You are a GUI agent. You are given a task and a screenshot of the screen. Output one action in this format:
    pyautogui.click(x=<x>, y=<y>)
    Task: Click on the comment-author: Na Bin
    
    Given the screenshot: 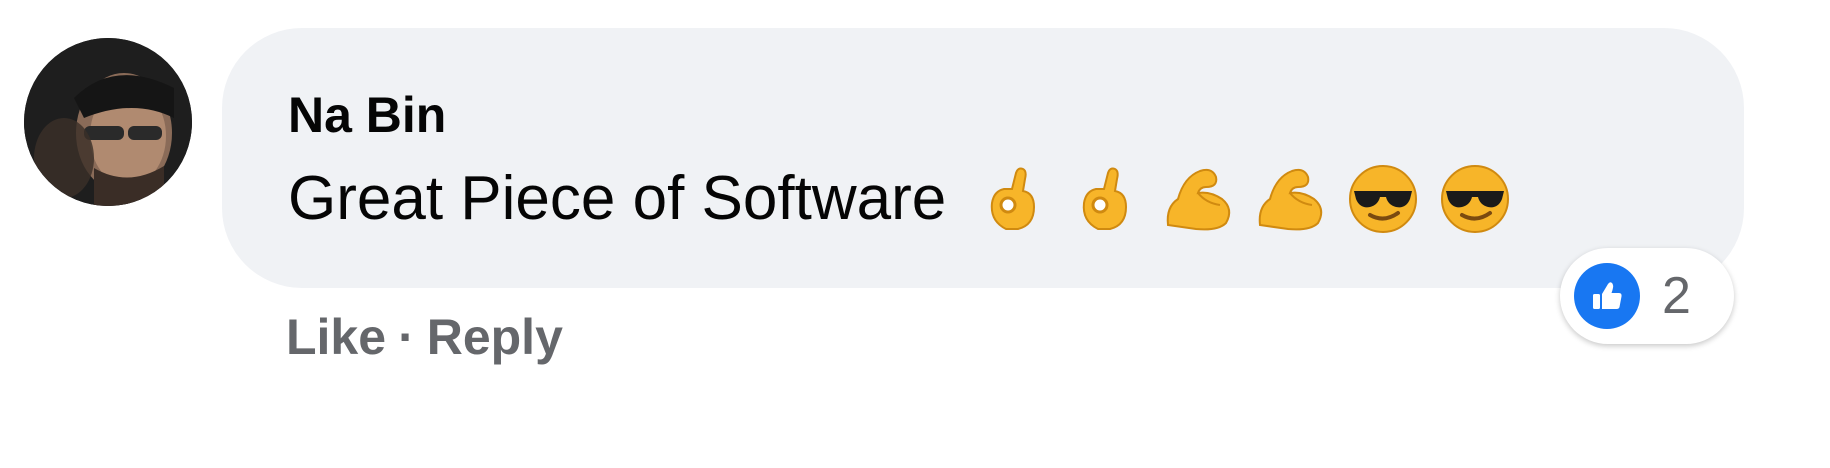 What is the action you would take?
    pyautogui.click(x=367, y=115)
    